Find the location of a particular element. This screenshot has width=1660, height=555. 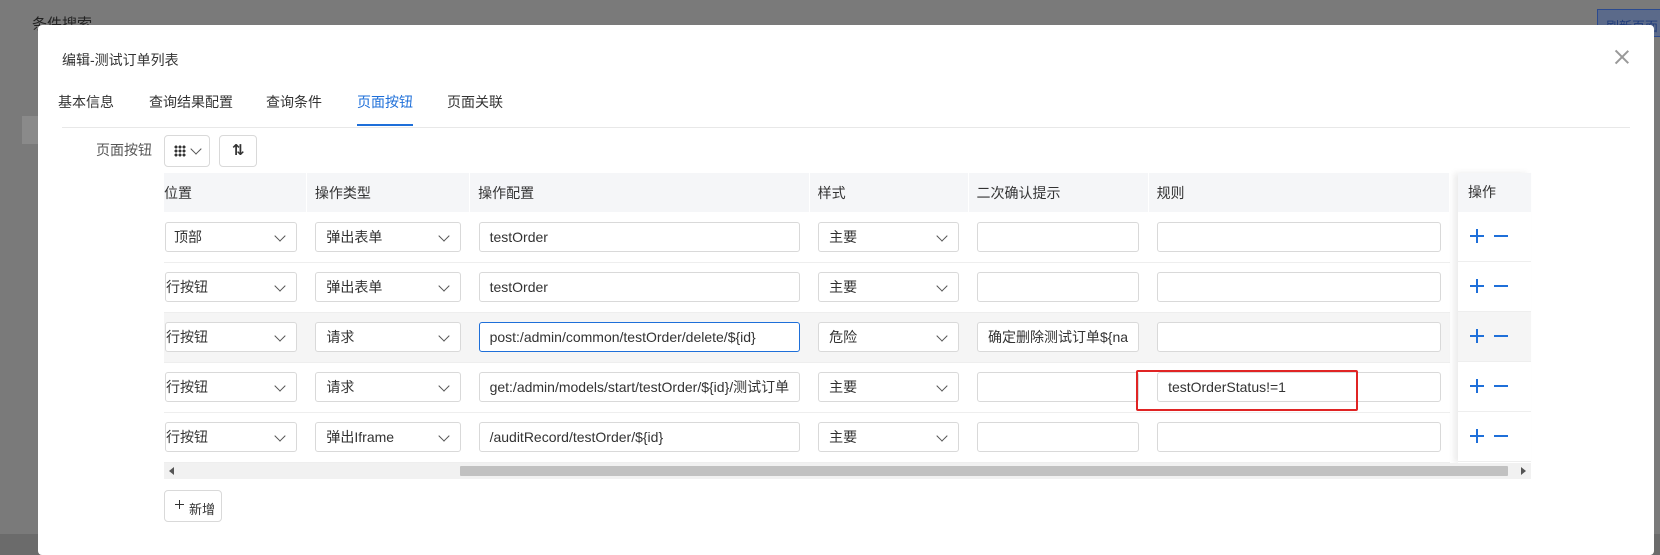

modal-title: 编辑-测试订单列表 is located at coordinates (120, 60).